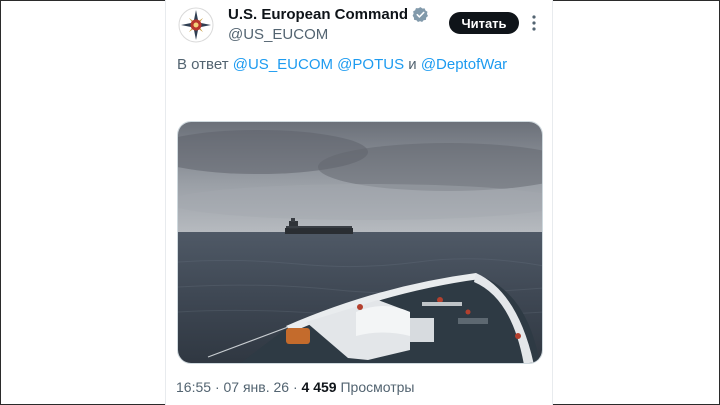 The image size is (720, 405). Describe the element at coordinates (377, 387) in the screenshot. I see `views-label: Просмотры` at that location.